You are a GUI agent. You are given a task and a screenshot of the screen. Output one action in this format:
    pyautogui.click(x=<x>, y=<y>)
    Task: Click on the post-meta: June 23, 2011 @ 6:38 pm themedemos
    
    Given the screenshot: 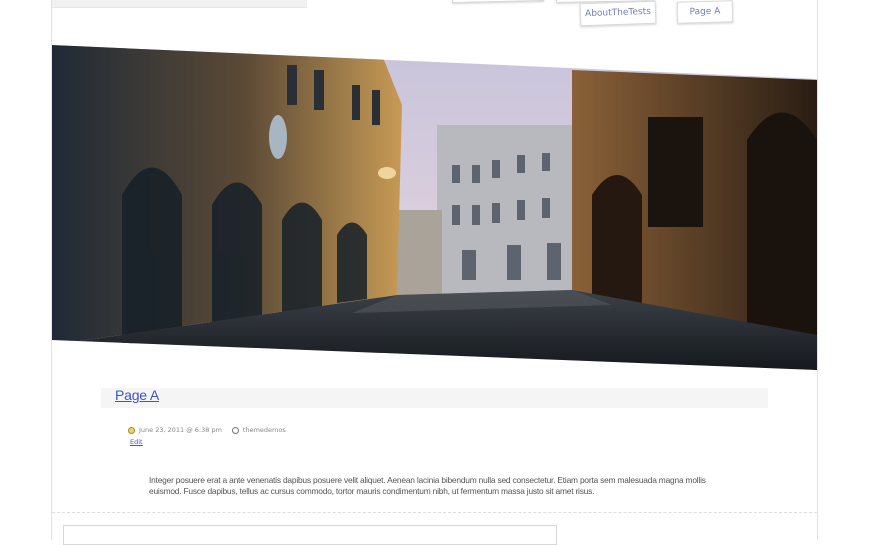 What is the action you would take?
    pyautogui.click(x=207, y=430)
    